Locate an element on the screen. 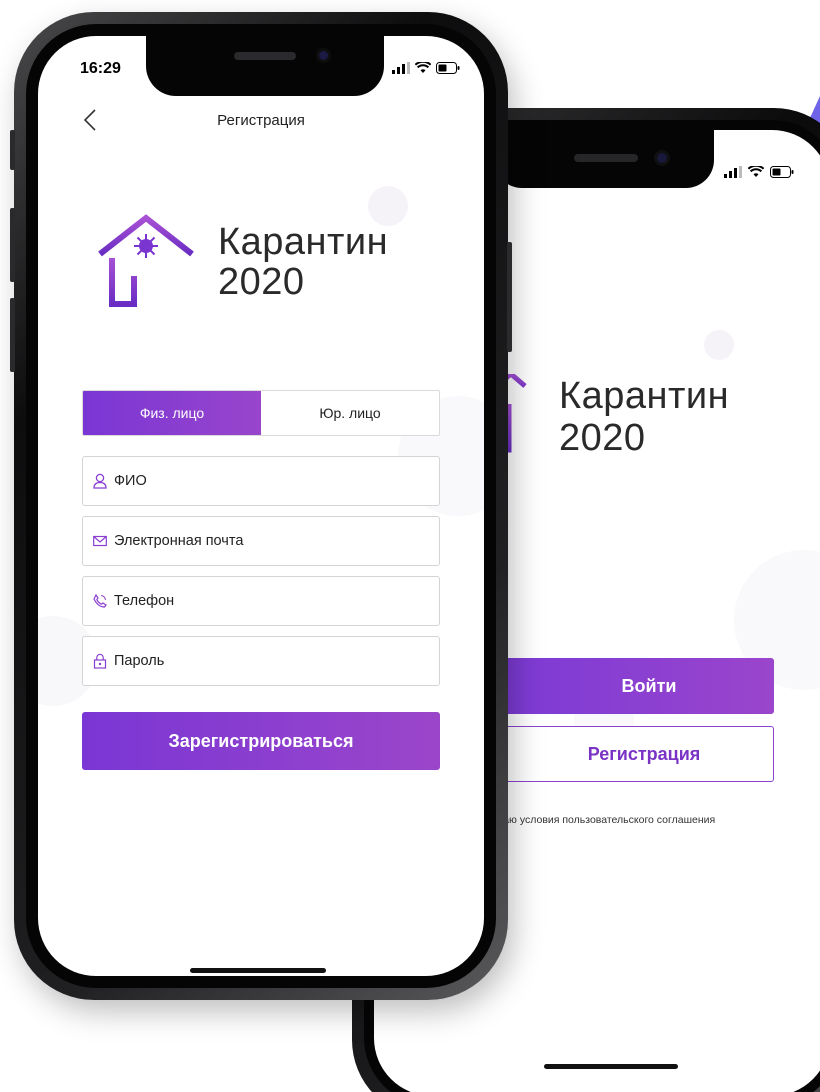 The height and width of the screenshot is (1092, 820). login-button: Войти is located at coordinates (634, 686).